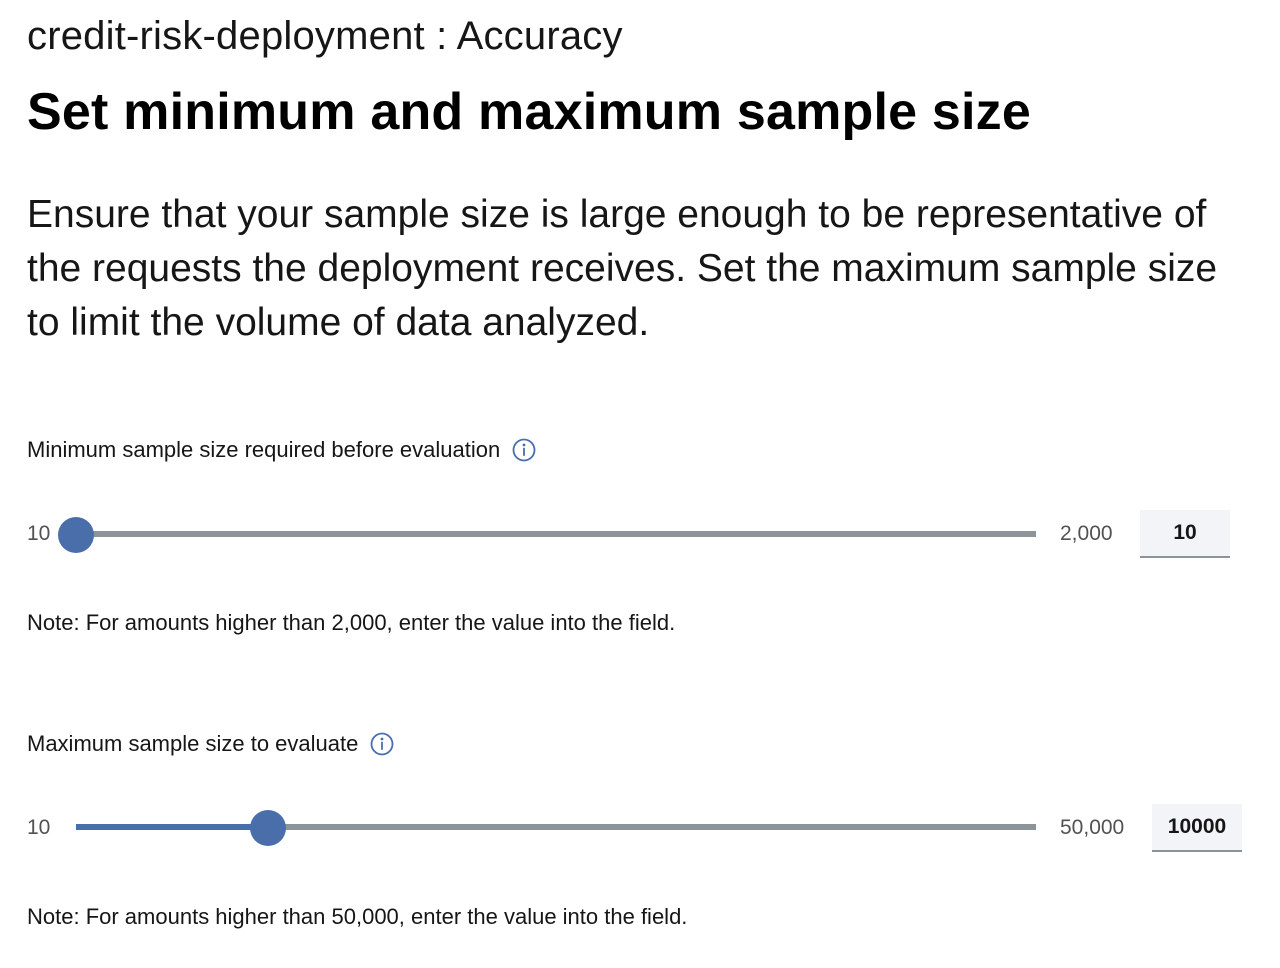 This screenshot has width=1280, height=968. What do you see at coordinates (172, 827) in the screenshot?
I see `slider-fill` at bounding box center [172, 827].